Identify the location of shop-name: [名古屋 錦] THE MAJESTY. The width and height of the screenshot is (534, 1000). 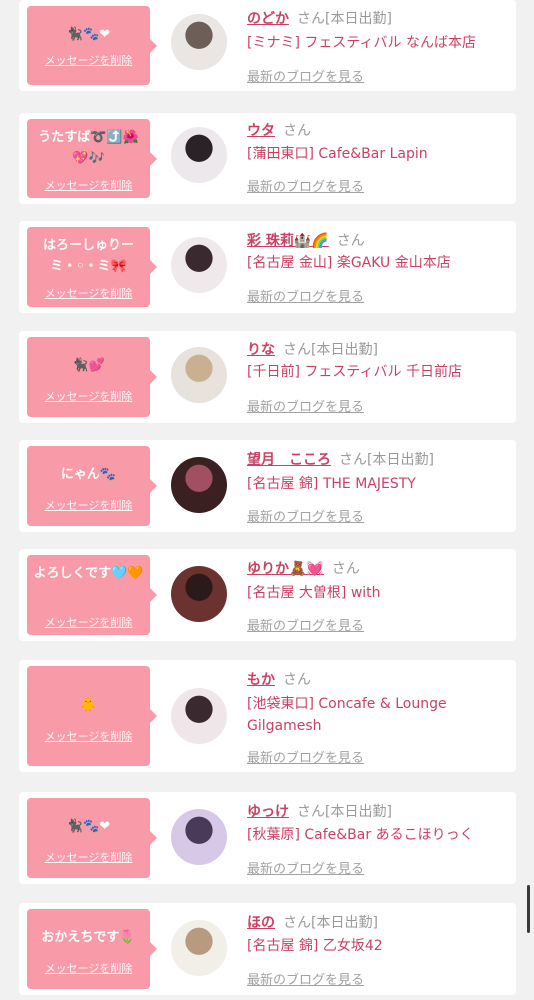
(331, 484).